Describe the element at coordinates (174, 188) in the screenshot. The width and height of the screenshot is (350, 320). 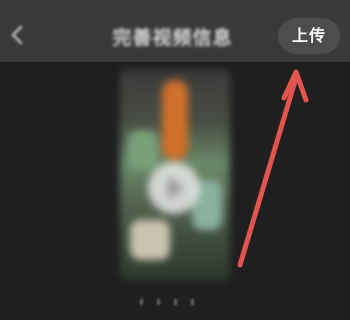
I see `play-icon` at that location.